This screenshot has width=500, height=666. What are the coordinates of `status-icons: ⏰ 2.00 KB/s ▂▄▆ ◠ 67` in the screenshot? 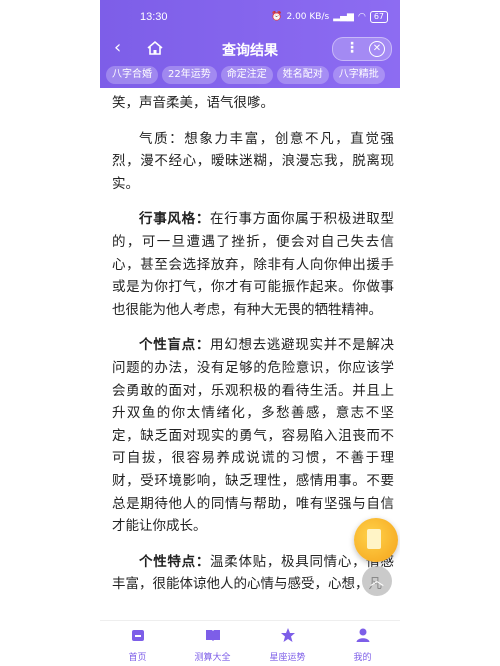 It's located at (329, 17).